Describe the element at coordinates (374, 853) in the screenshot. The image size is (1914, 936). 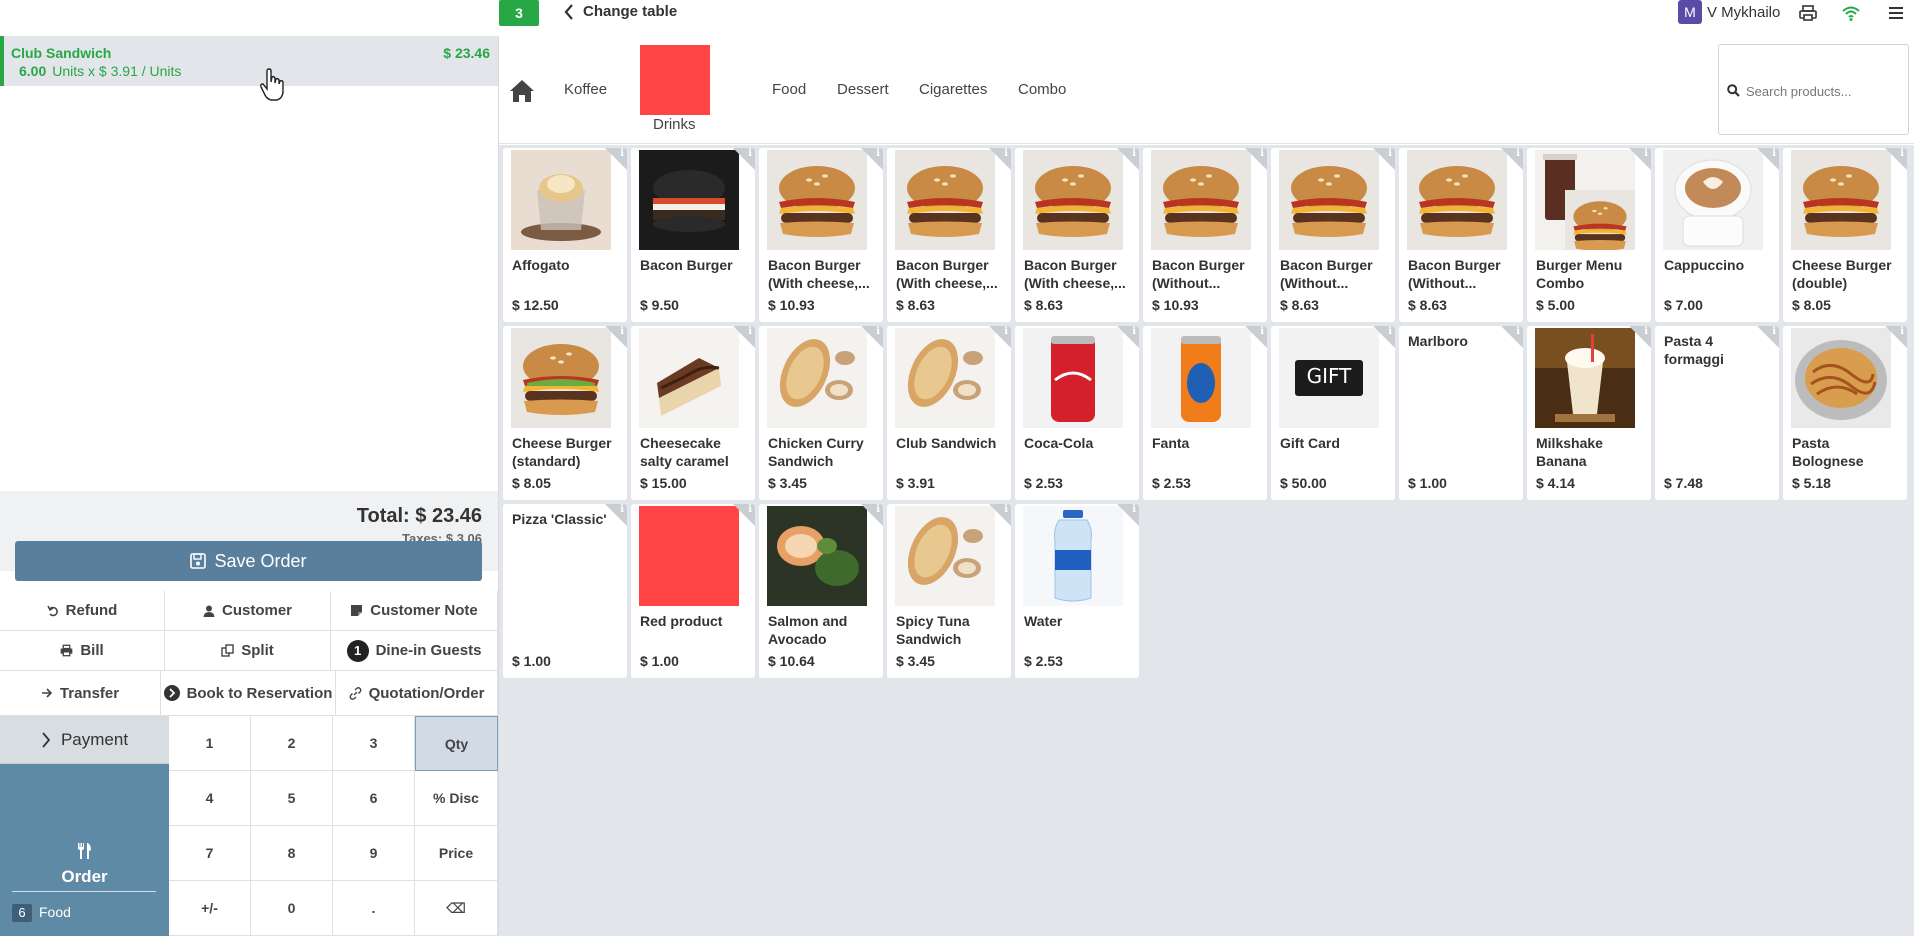
I see `numpad-key-9: 9` at that location.